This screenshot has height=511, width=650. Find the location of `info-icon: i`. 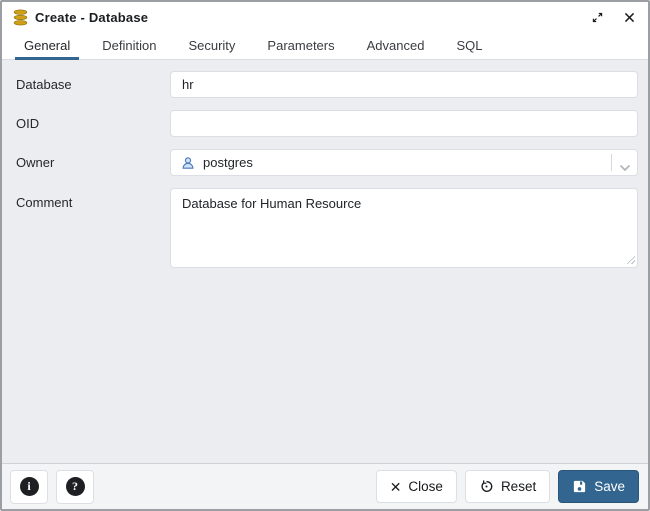

info-icon: i is located at coordinates (29, 486).